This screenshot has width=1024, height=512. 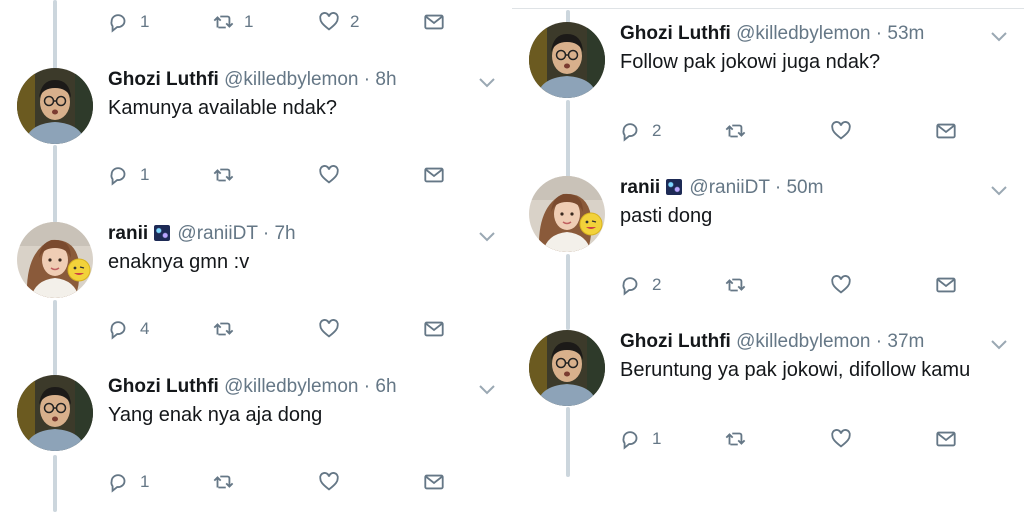 I want to click on timestamp: 53m, so click(x=905, y=33).